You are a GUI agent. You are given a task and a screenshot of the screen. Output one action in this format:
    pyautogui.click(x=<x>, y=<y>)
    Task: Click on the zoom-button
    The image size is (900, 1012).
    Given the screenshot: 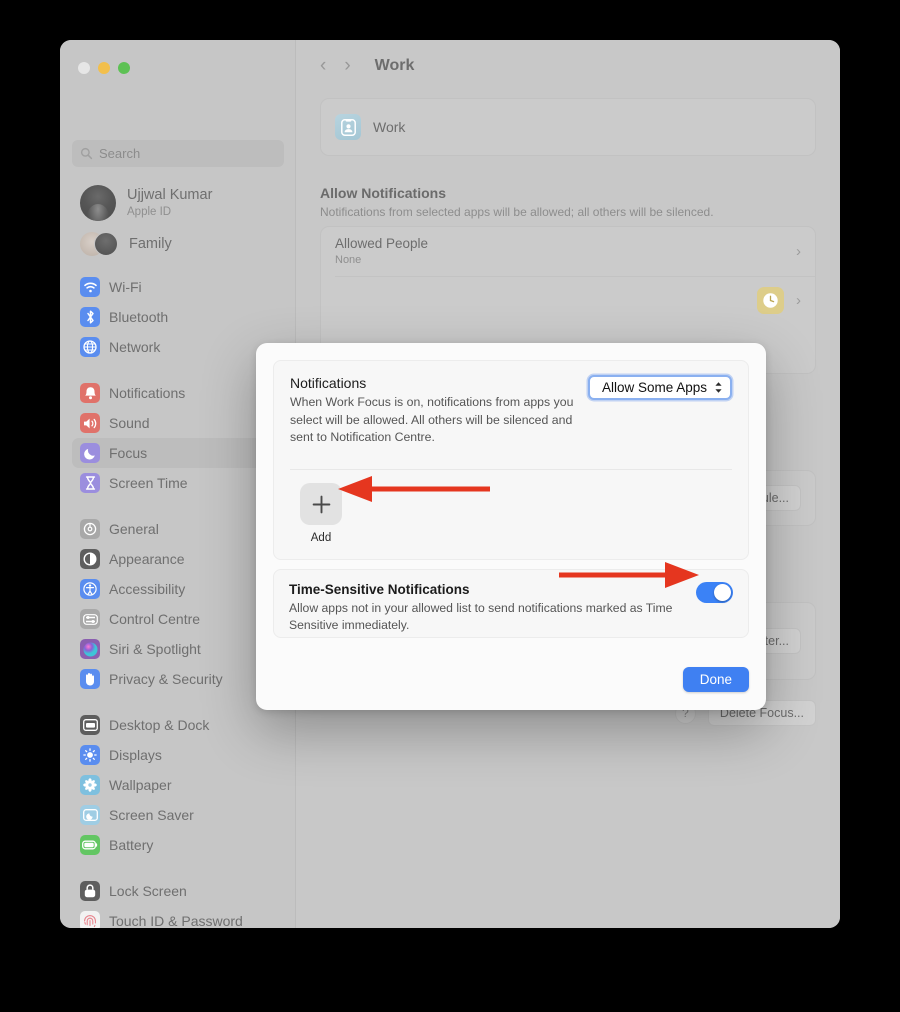 What is the action you would take?
    pyautogui.click(x=124, y=68)
    